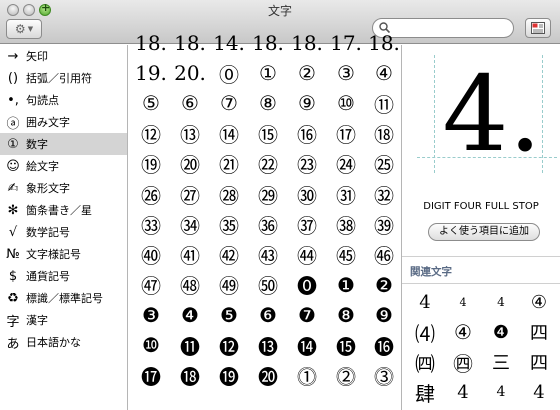  Describe the element at coordinates (229, 46) in the screenshot. I see `character-cell: 14.` at that location.